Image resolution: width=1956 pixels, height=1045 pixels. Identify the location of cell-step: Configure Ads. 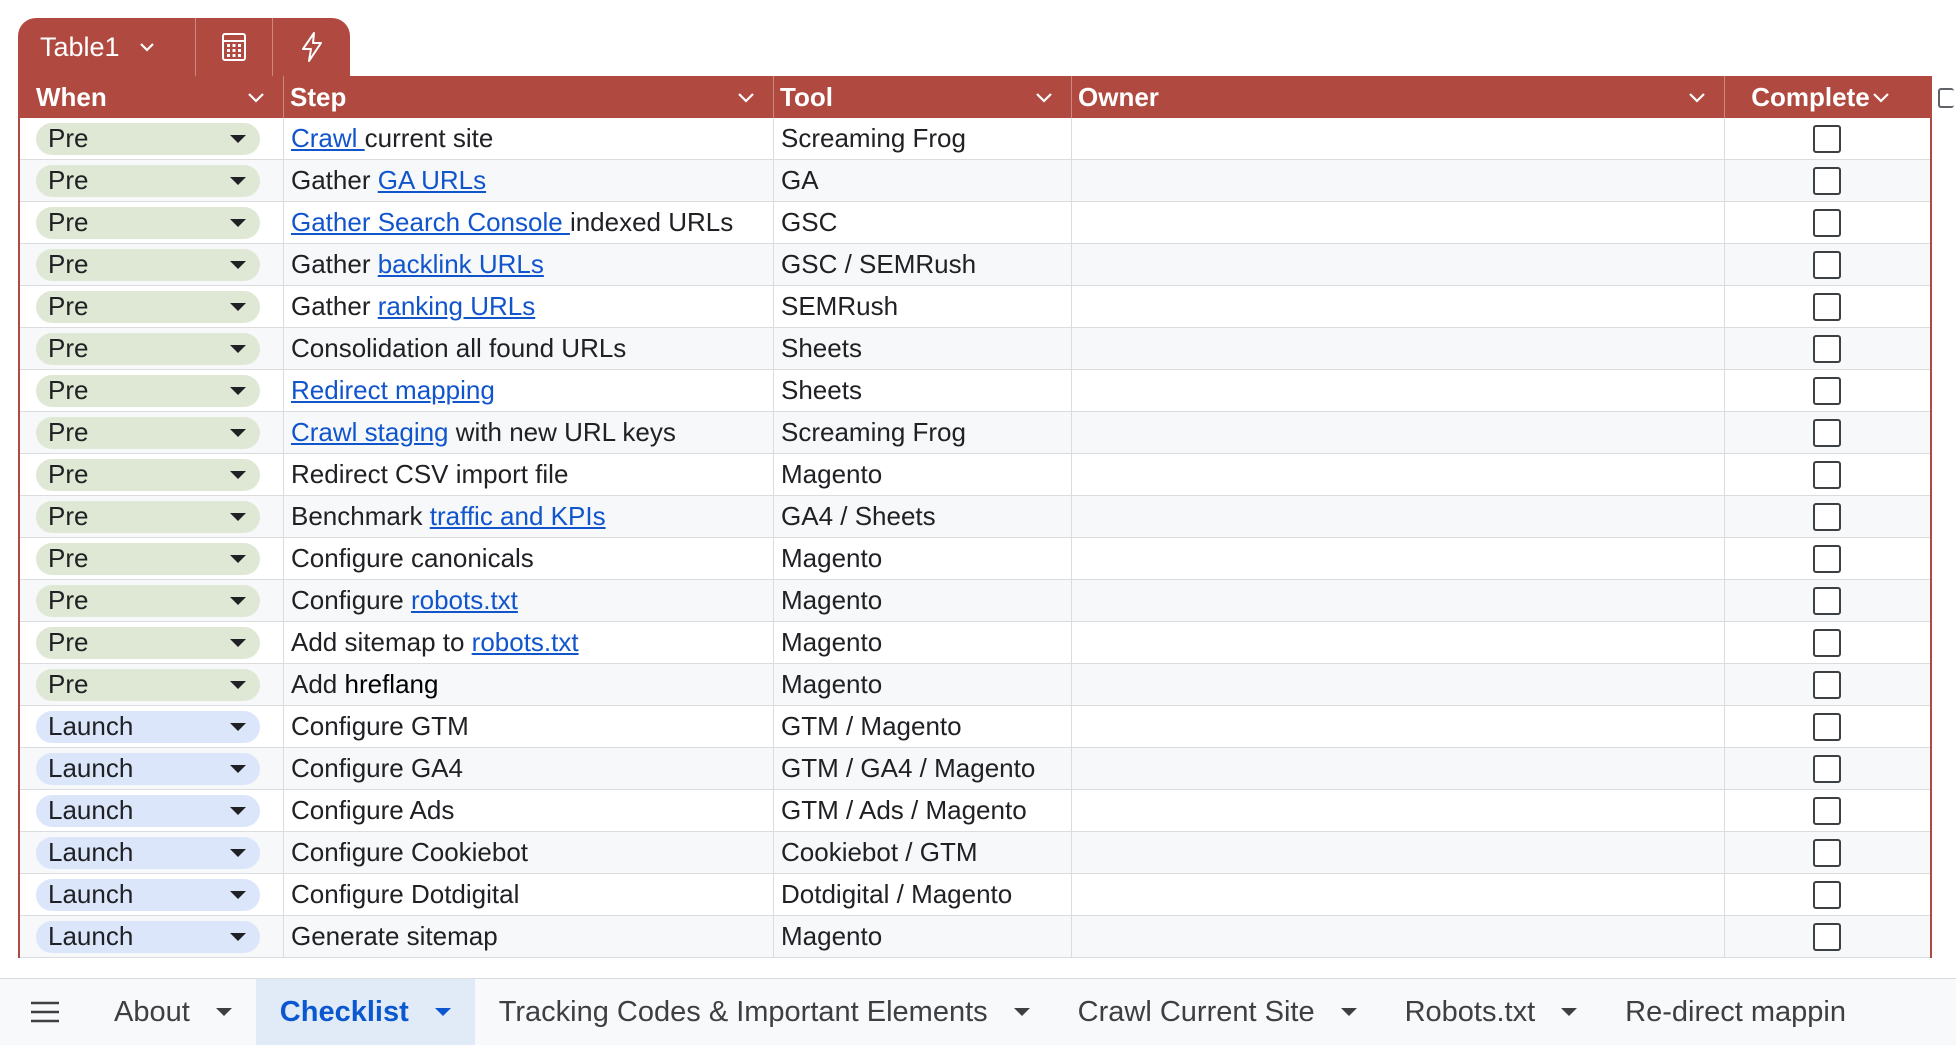
(529, 810).